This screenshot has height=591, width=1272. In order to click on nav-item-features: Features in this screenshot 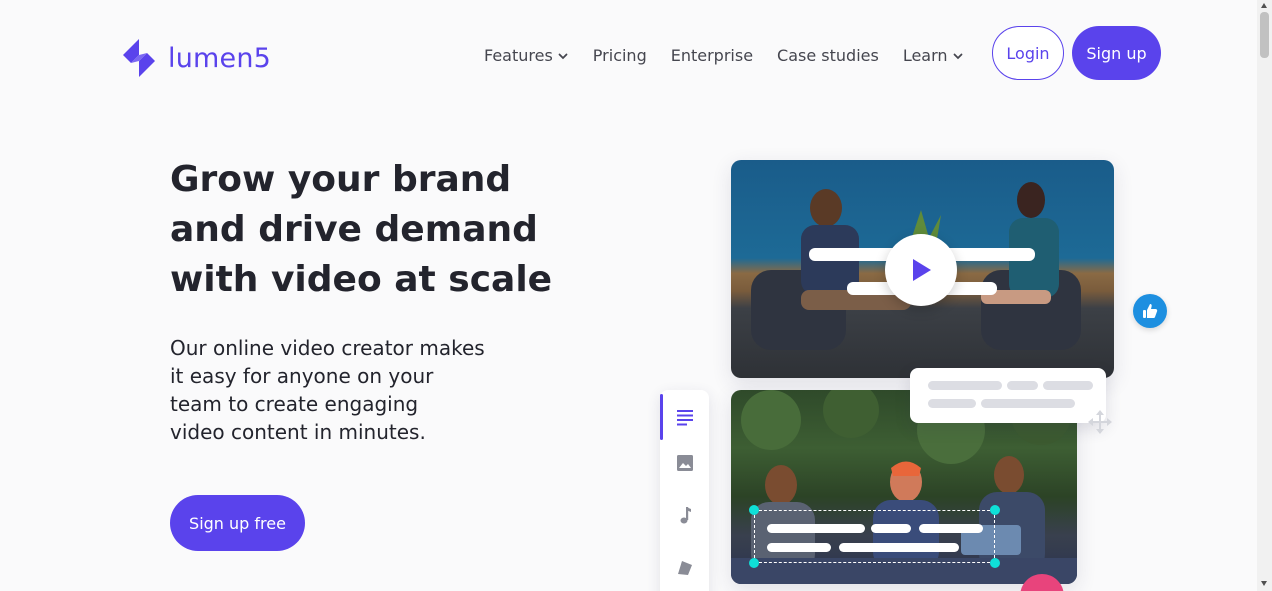, I will do `click(526, 55)`.